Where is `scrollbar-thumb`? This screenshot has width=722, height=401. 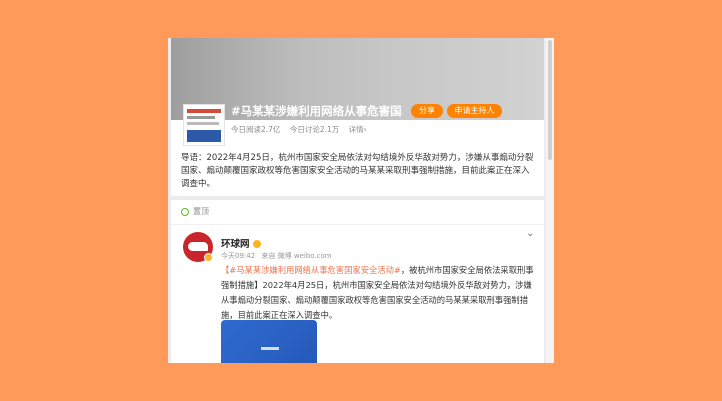
scrollbar-thumb is located at coordinates (550, 100).